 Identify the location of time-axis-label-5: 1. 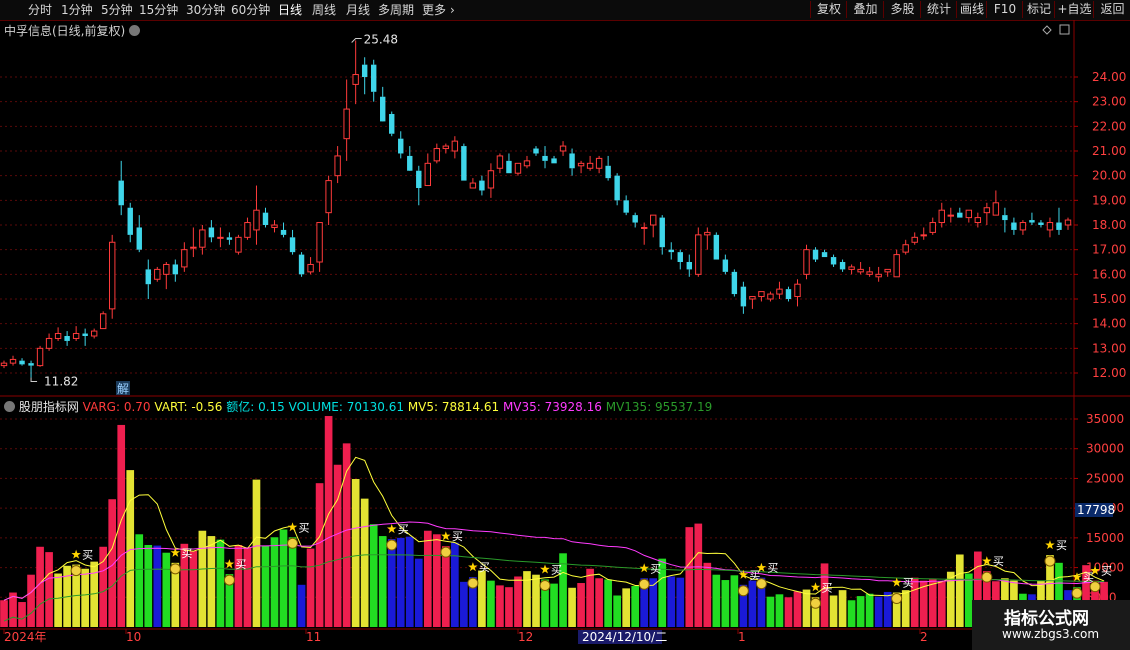
(742, 637).